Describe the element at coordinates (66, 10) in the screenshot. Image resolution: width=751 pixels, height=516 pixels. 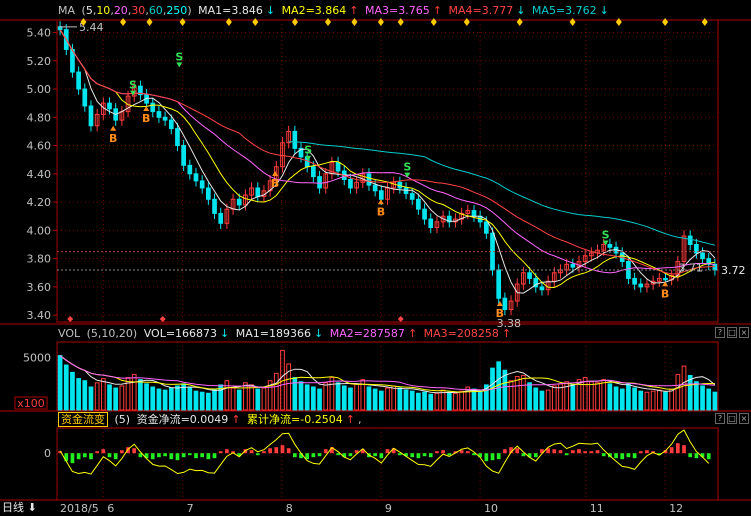
I see `indicator-name: MA` at that location.